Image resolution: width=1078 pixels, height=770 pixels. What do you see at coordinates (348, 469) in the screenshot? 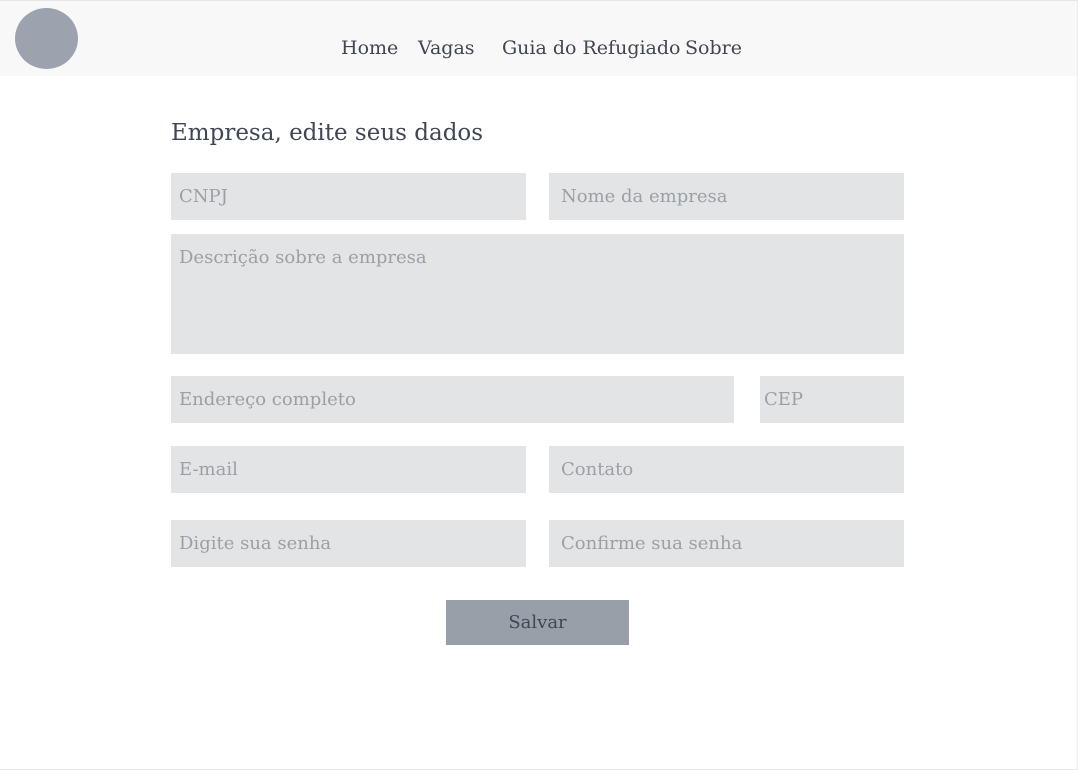
I see `email-field` at bounding box center [348, 469].